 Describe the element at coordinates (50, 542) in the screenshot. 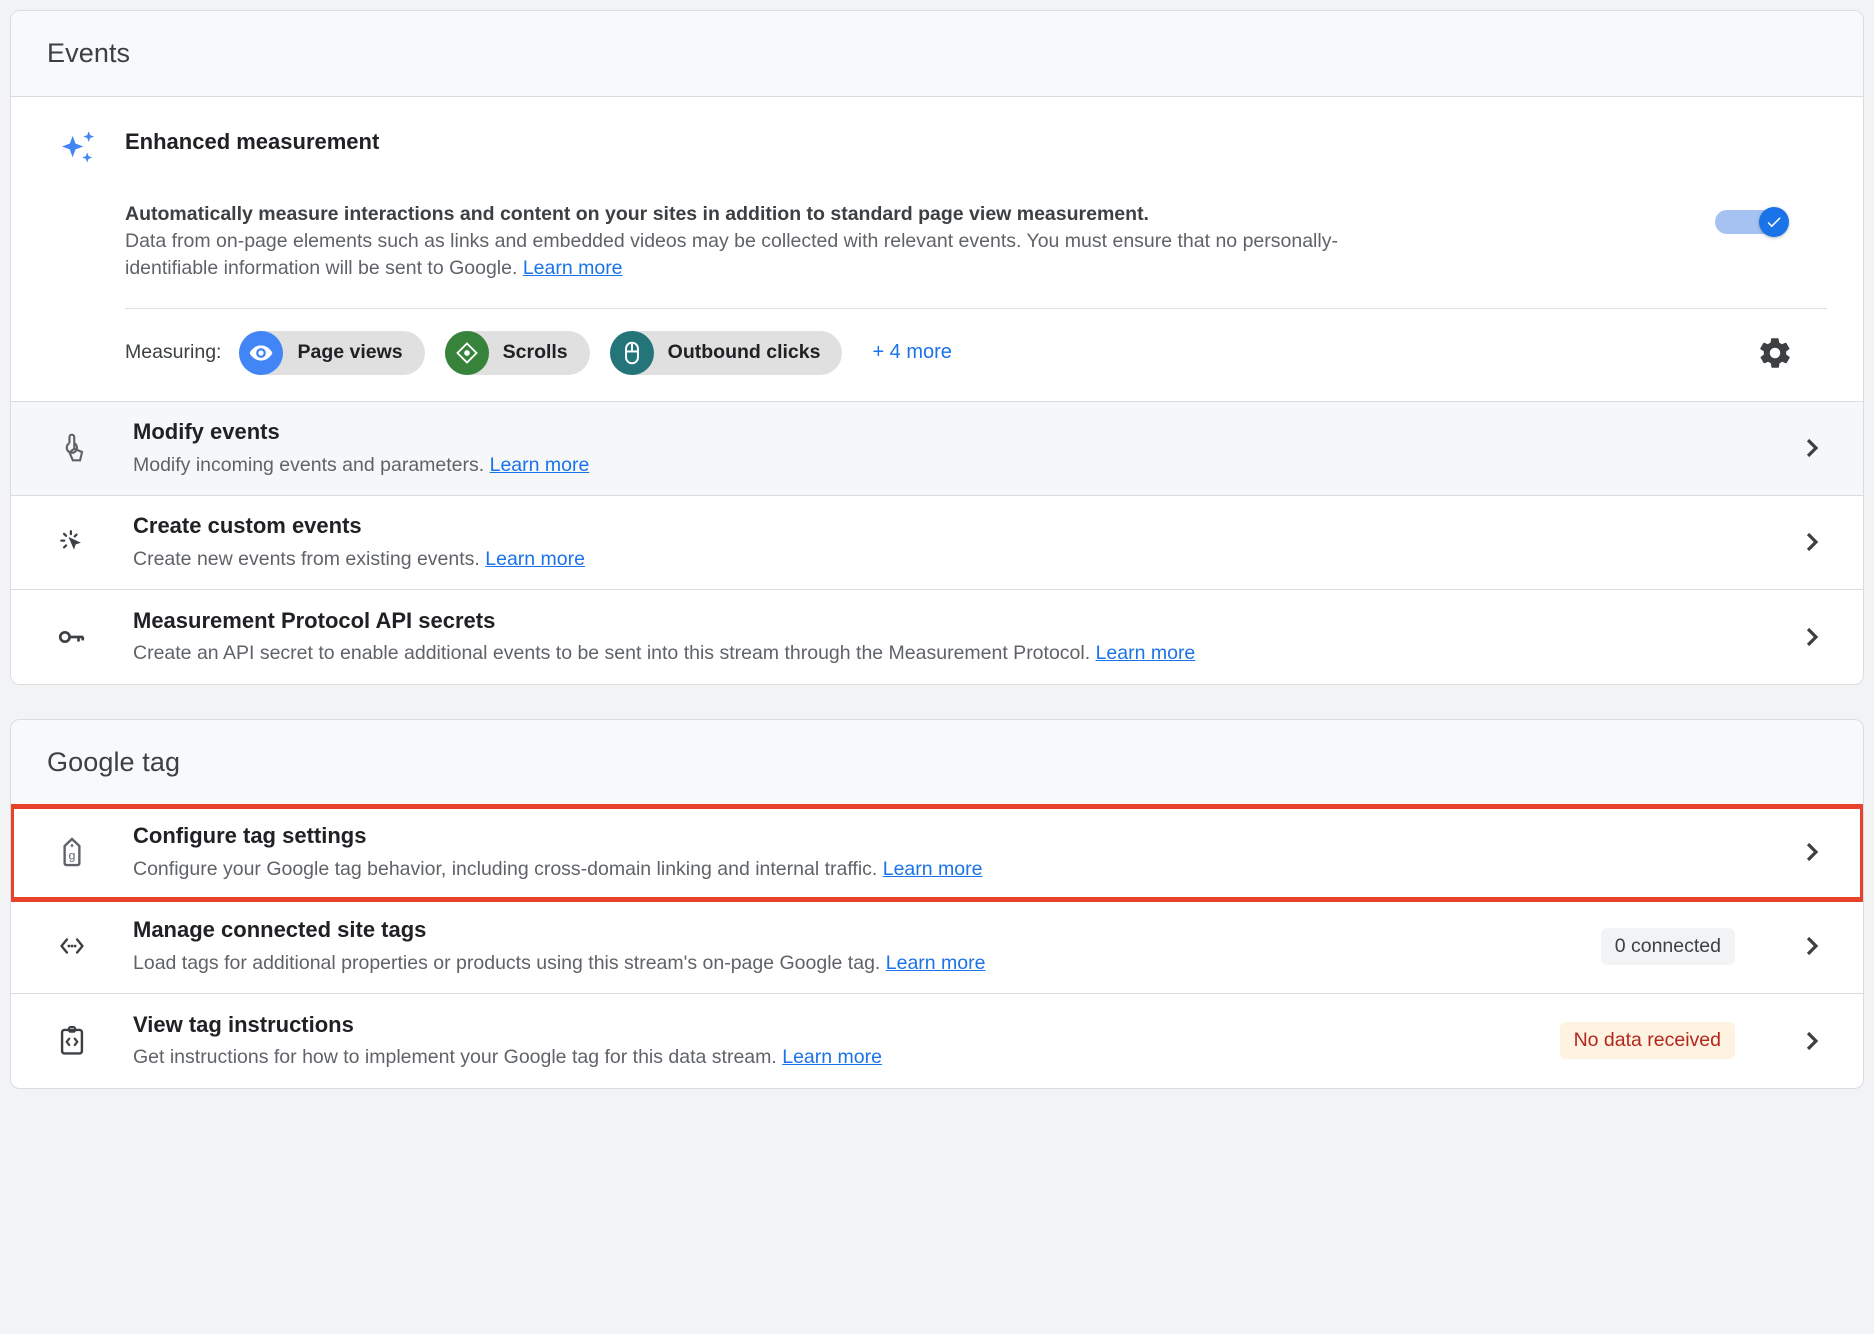

I see `click-cursor-icon` at that location.